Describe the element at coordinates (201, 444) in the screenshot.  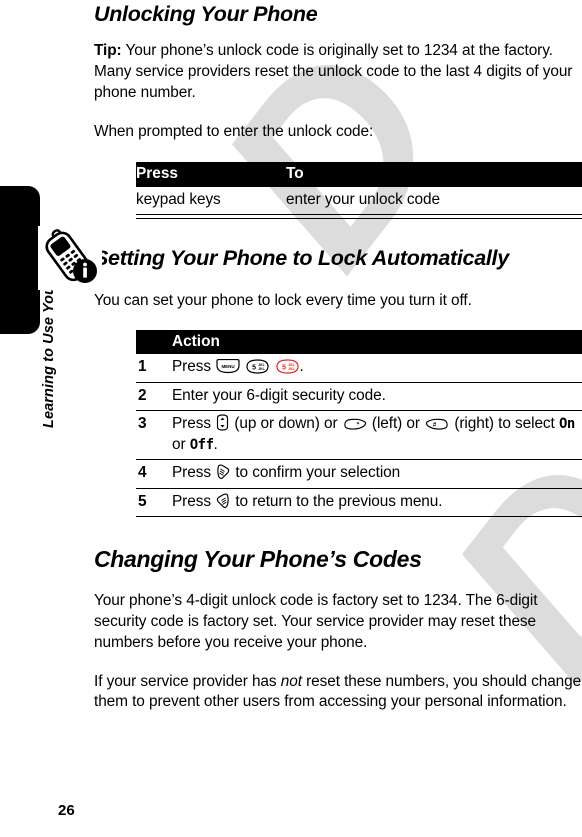
I see `action-value: Off` at that location.